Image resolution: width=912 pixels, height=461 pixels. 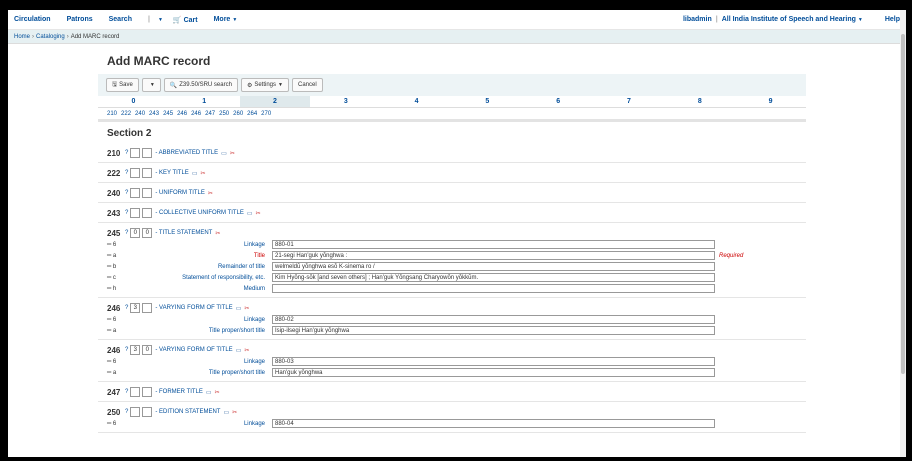 What do you see at coordinates (493, 372) in the screenshot?
I see `subfield-input: Han'guk yŏnghwa` at bounding box center [493, 372].